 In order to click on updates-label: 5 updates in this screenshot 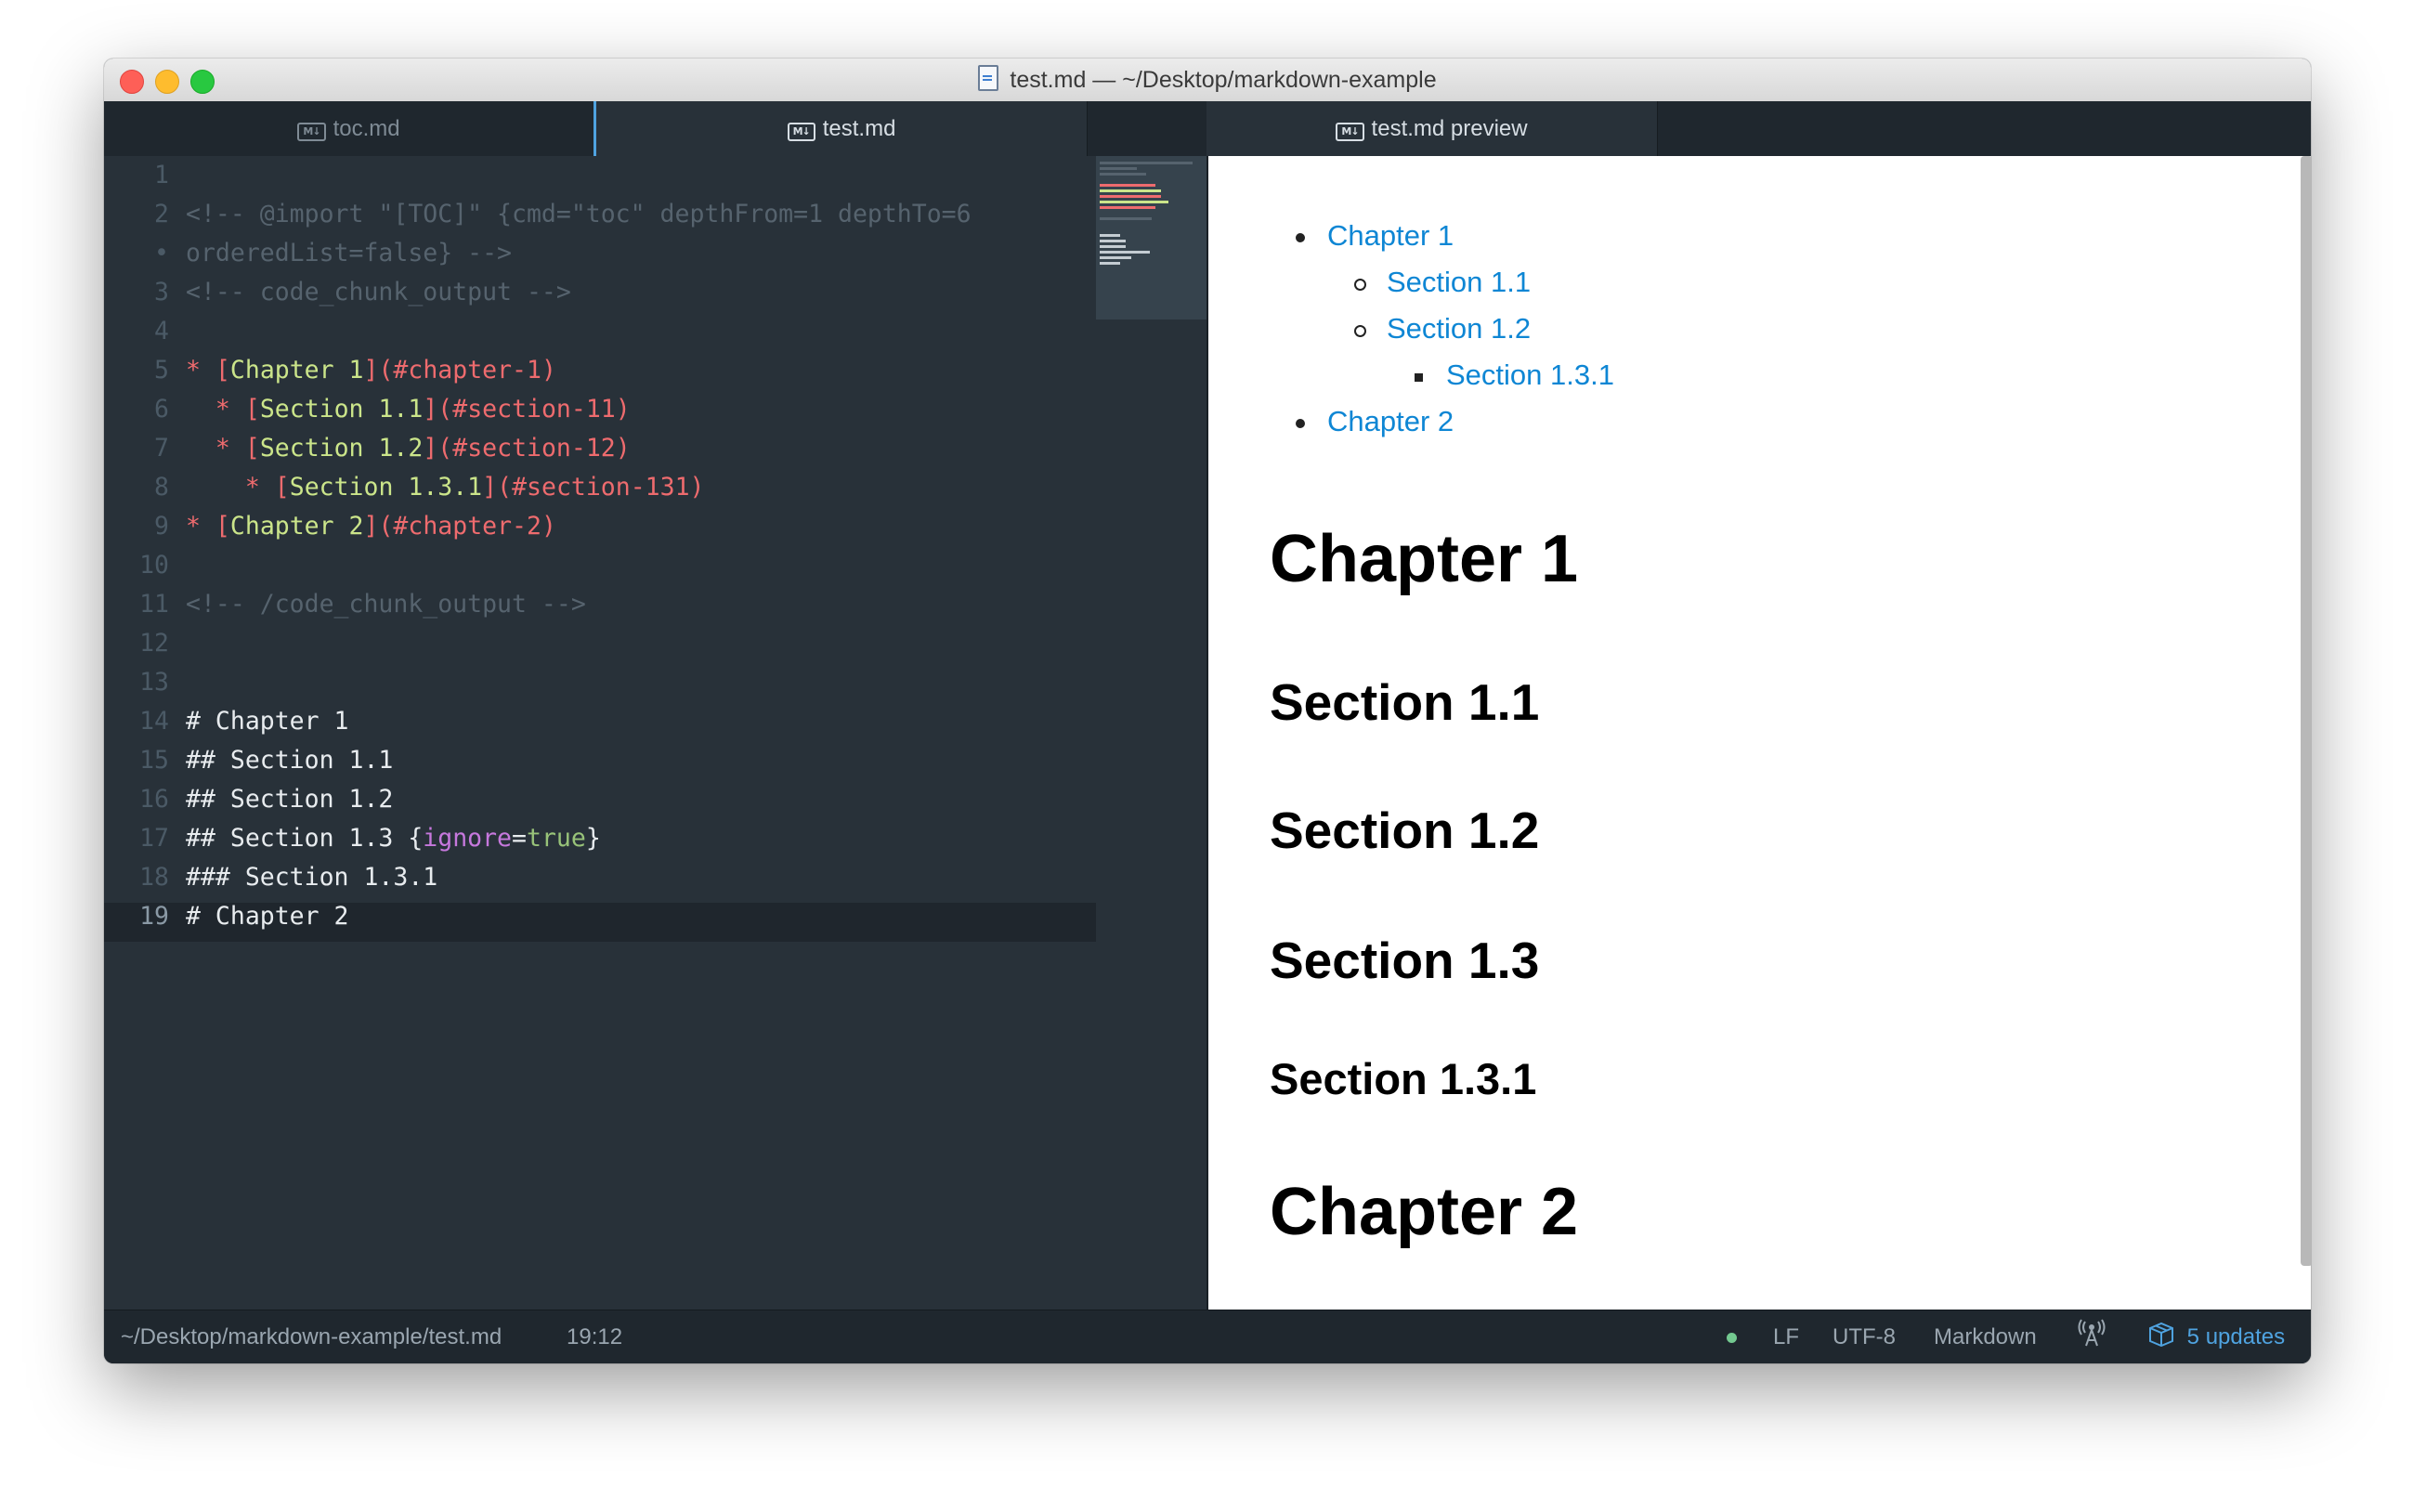, I will do `click(2236, 1336)`.